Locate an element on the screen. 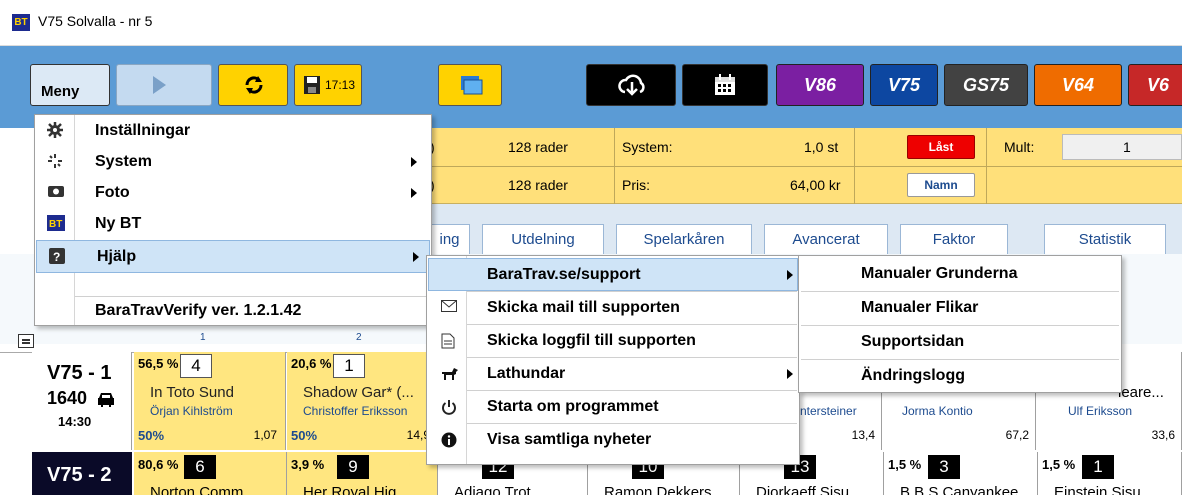 Image resolution: width=1182 pixels, height=495 pixels. refresh-icon is located at coordinates (254, 85).